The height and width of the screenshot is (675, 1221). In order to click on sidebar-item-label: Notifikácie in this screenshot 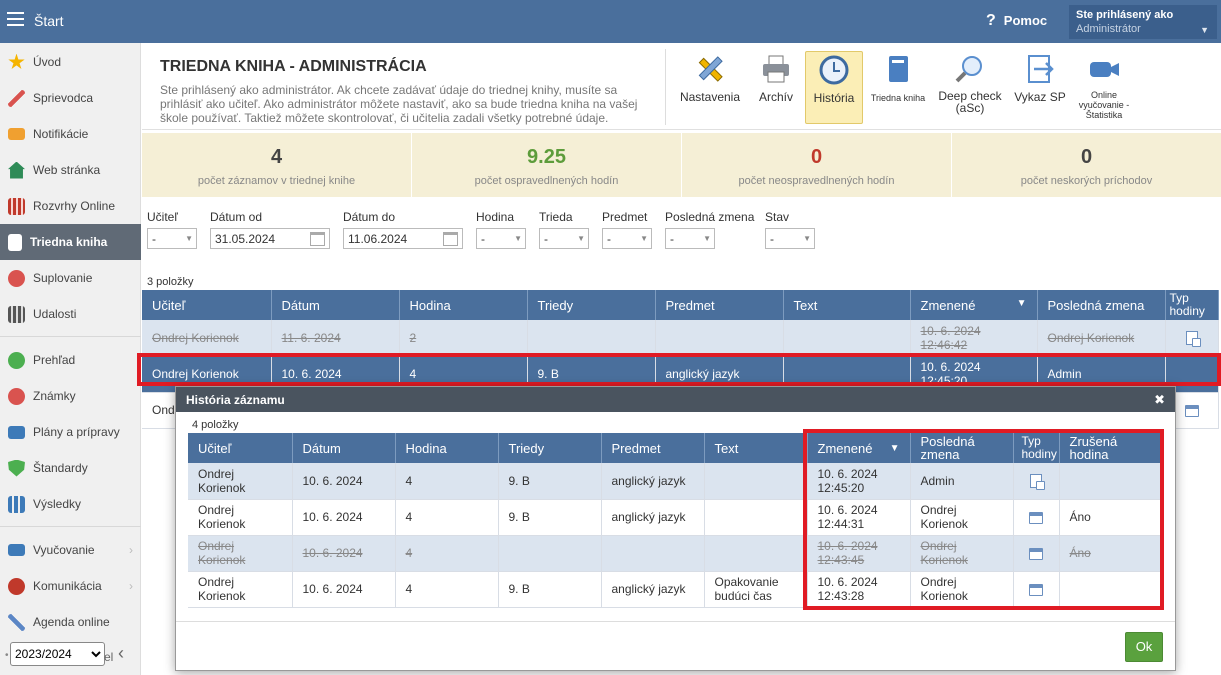, I will do `click(61, 134)`.